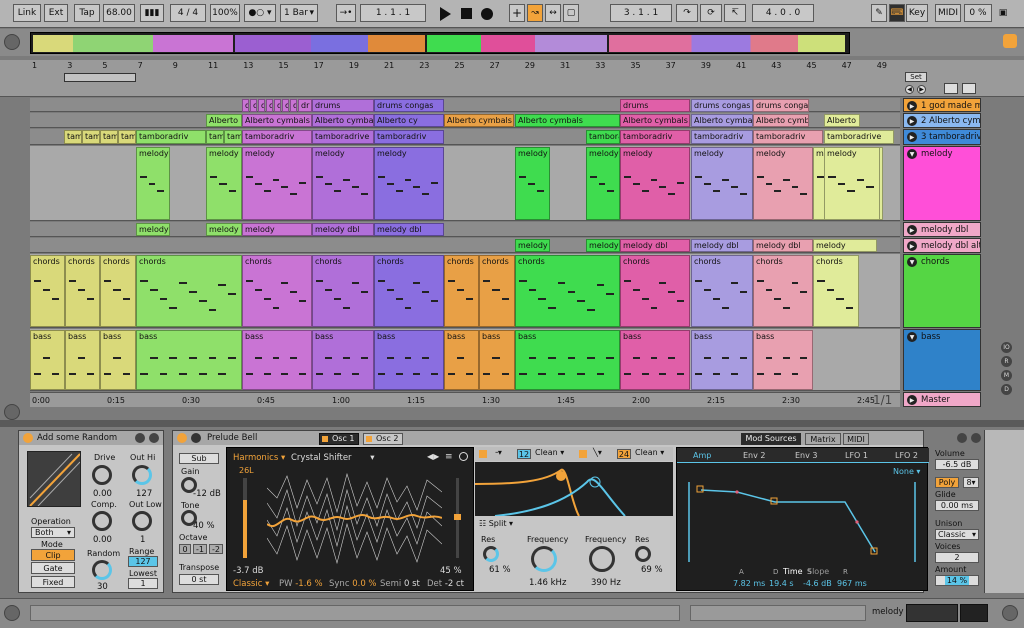  Describe the element at coordinates (143, 561) in the screenshot. I see `range-field: 127` at that location.